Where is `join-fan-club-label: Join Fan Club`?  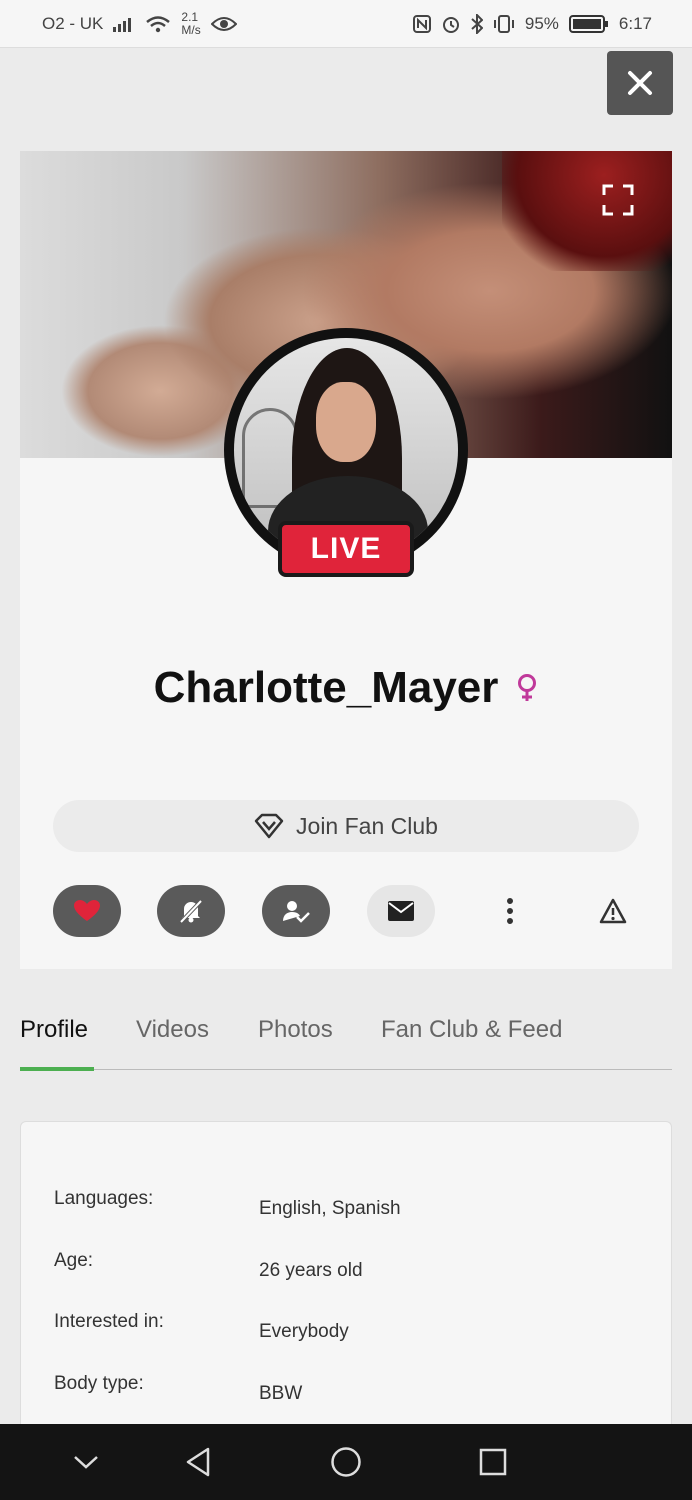 join-fan-club-label: Join Fan Club is located at coordinates (367, 825).